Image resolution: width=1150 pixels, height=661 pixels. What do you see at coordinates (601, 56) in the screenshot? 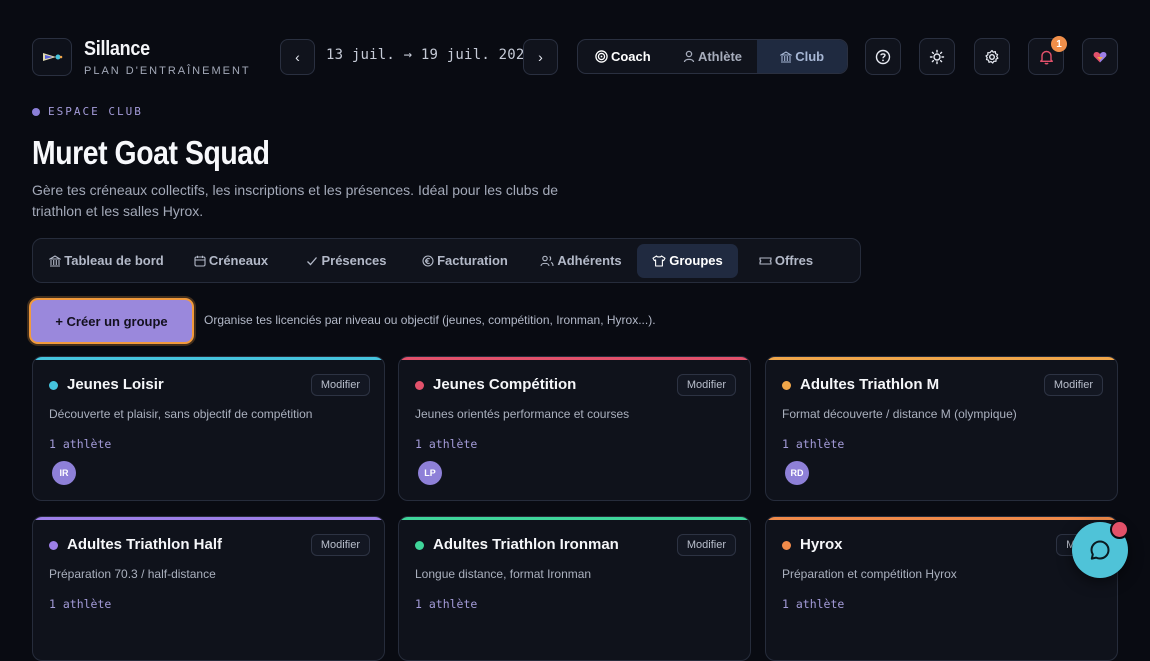
I see `target-icon` at bounding box center [601, 56].